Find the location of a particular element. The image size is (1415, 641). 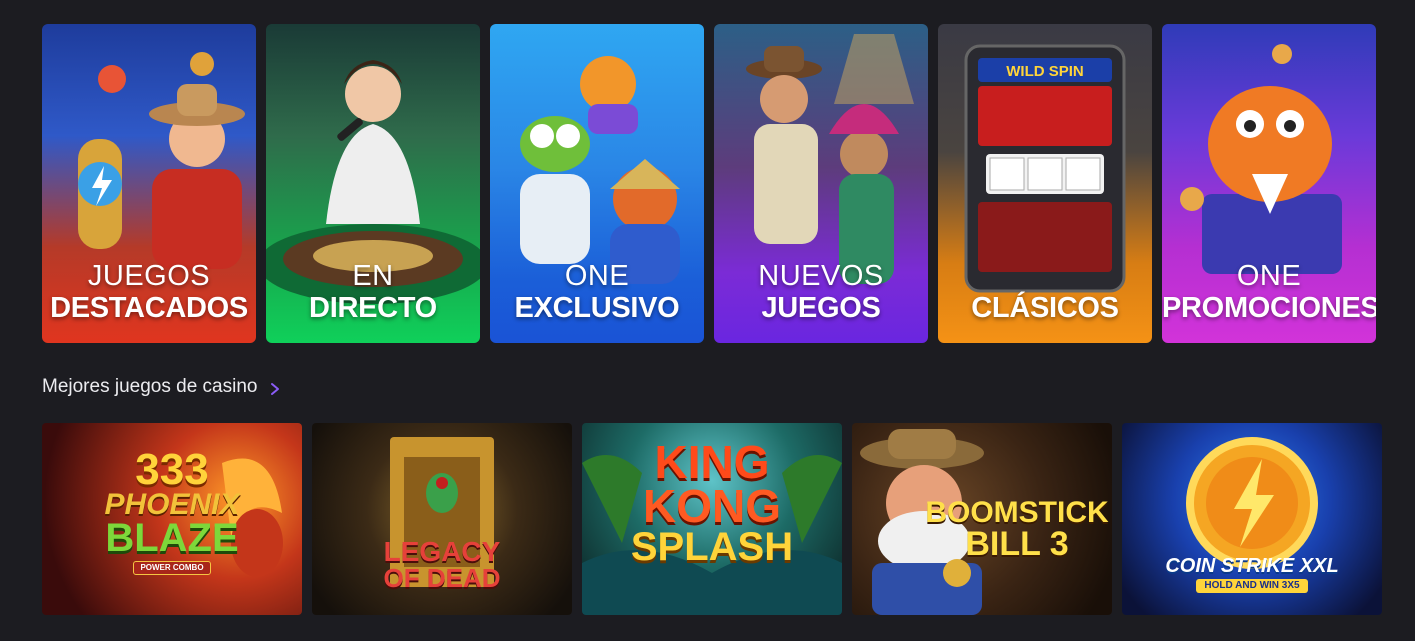

category-caption-line2: DIRECTO is located at coordinates (373, 308).